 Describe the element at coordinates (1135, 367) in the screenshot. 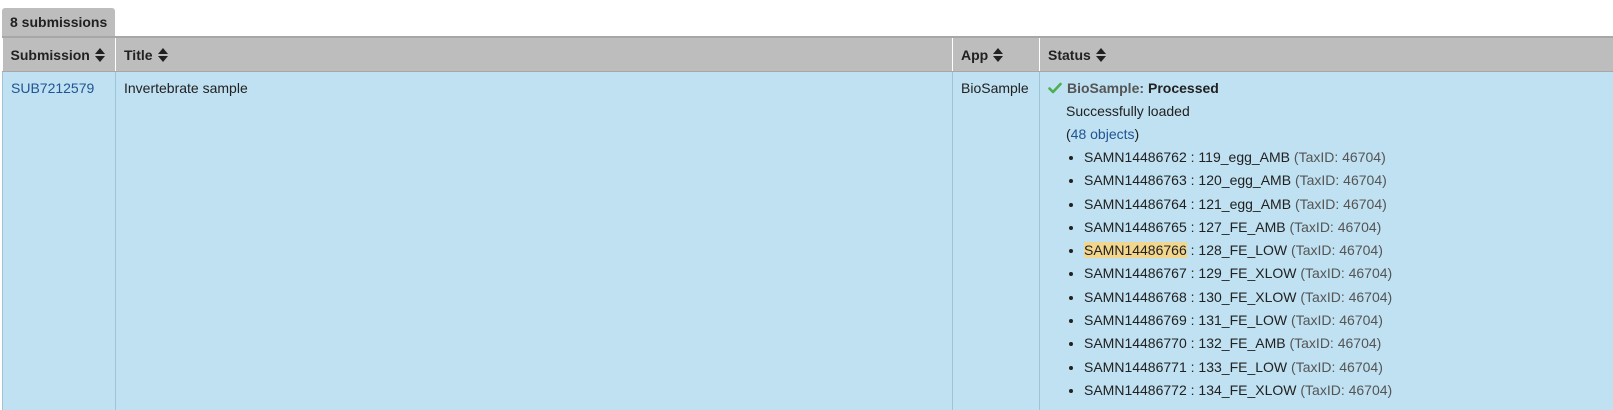

I see `accession: SAMN14486771` at that location.